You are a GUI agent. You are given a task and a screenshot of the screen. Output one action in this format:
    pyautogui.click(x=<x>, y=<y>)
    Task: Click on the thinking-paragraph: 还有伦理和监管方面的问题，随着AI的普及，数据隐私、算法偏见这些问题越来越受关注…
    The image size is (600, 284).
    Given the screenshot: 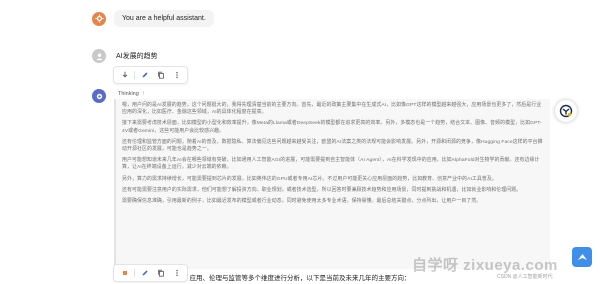 What is the action you would take?
    pyautogui.click(x=332, y=146)
    